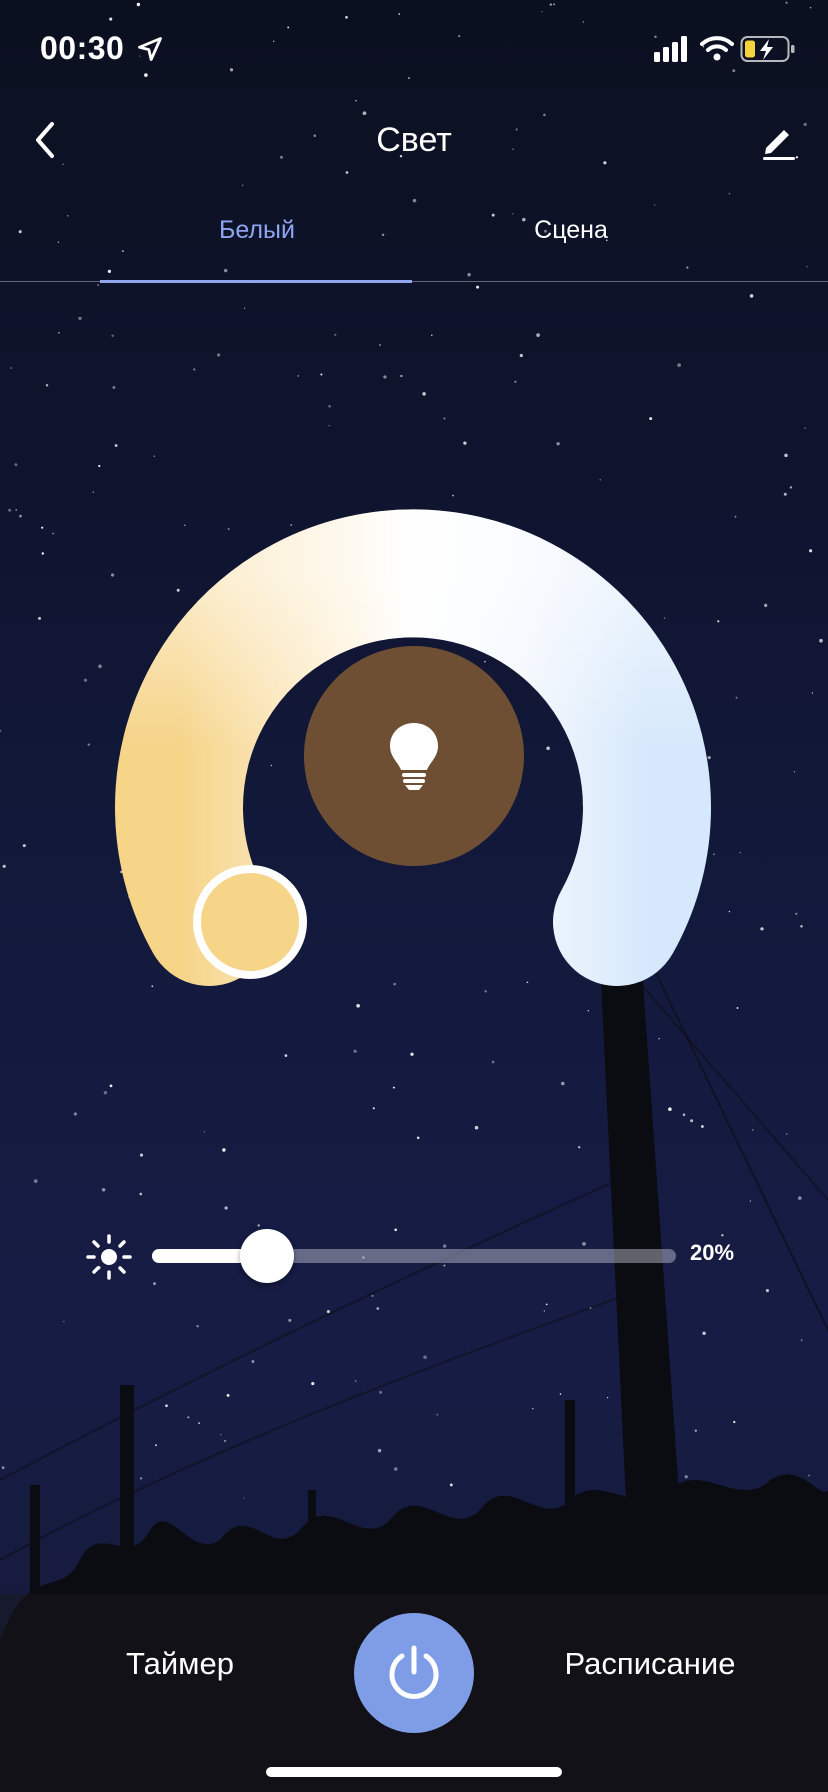  I want to click on brightness-control: 20%, so click(414, 1256).